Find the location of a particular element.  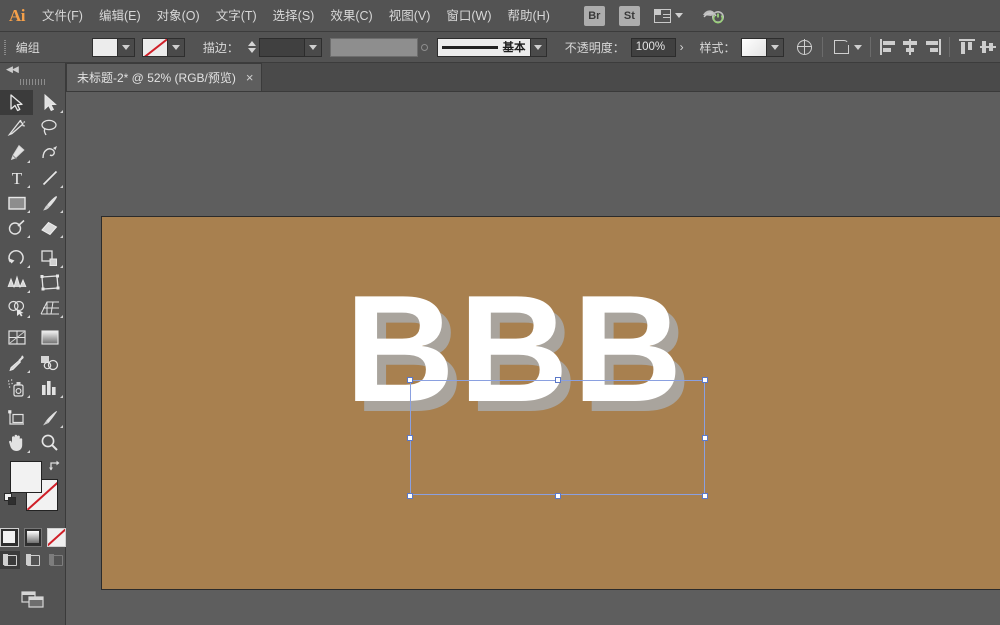

stroke-weight-field-group is located at coordinates (290, 47).